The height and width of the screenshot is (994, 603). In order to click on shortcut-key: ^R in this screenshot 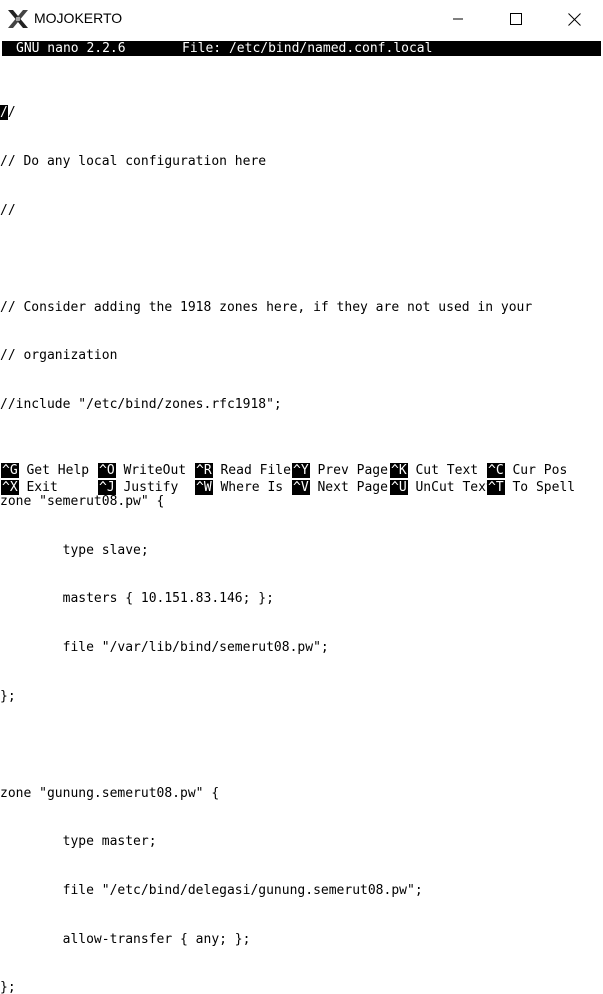, I will do `click(204, 470)`.